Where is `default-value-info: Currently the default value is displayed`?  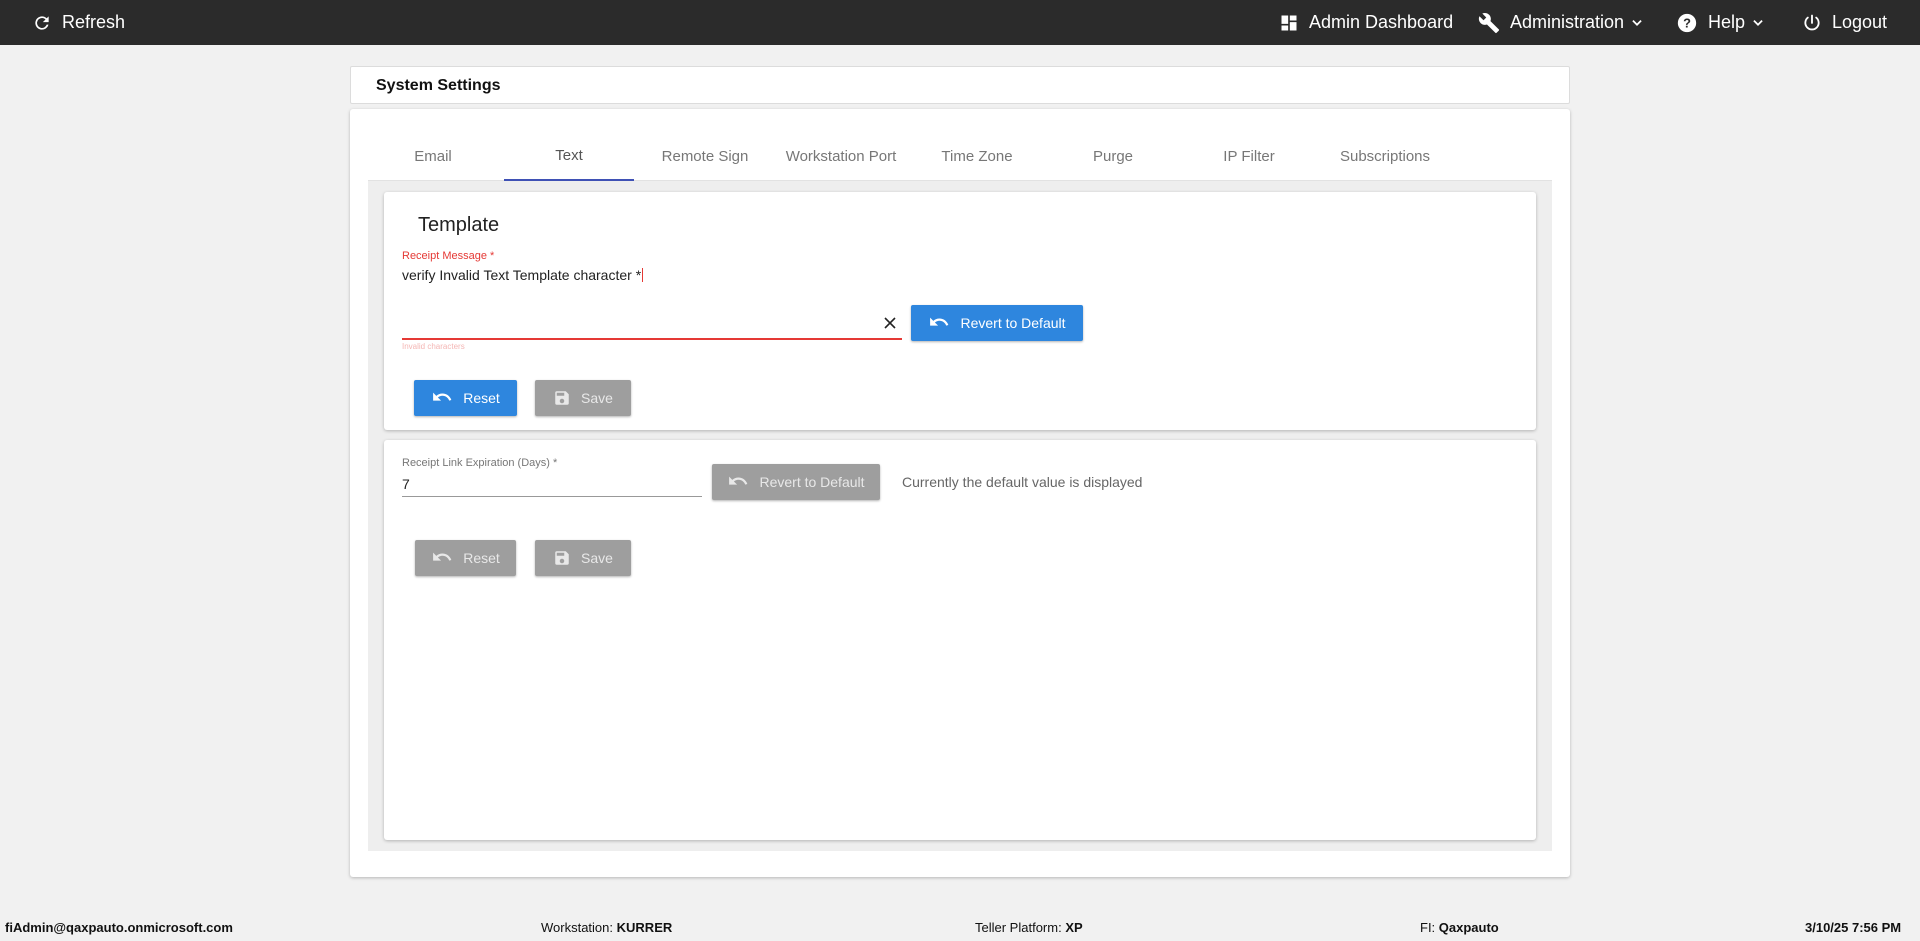
default-value-info: Currently the default value is displayed is located at coordinates (1022, 482).